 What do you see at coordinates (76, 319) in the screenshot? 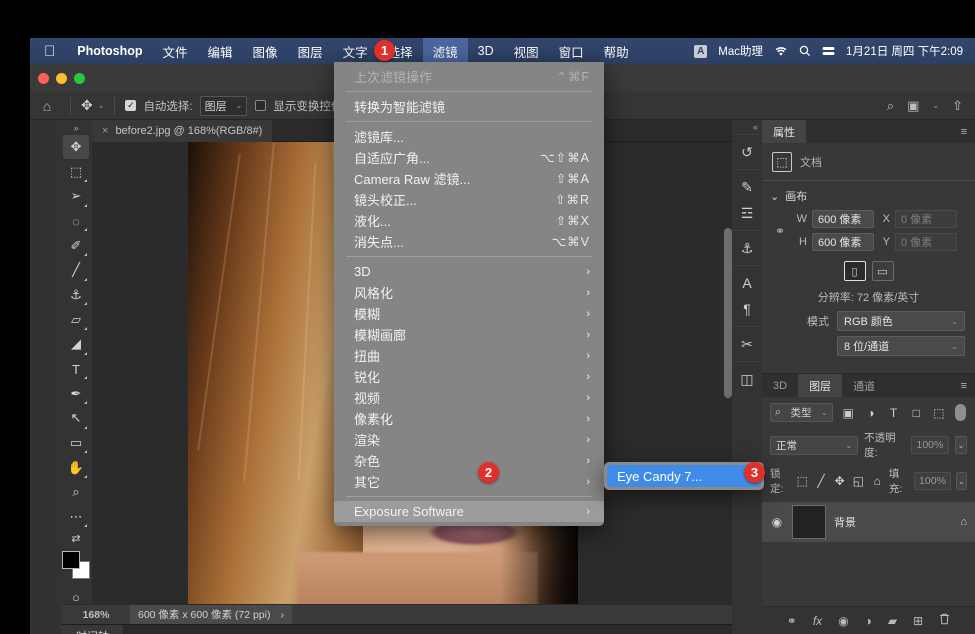
I see `eraser-tool: ▱` at bounding box center [76, 319].